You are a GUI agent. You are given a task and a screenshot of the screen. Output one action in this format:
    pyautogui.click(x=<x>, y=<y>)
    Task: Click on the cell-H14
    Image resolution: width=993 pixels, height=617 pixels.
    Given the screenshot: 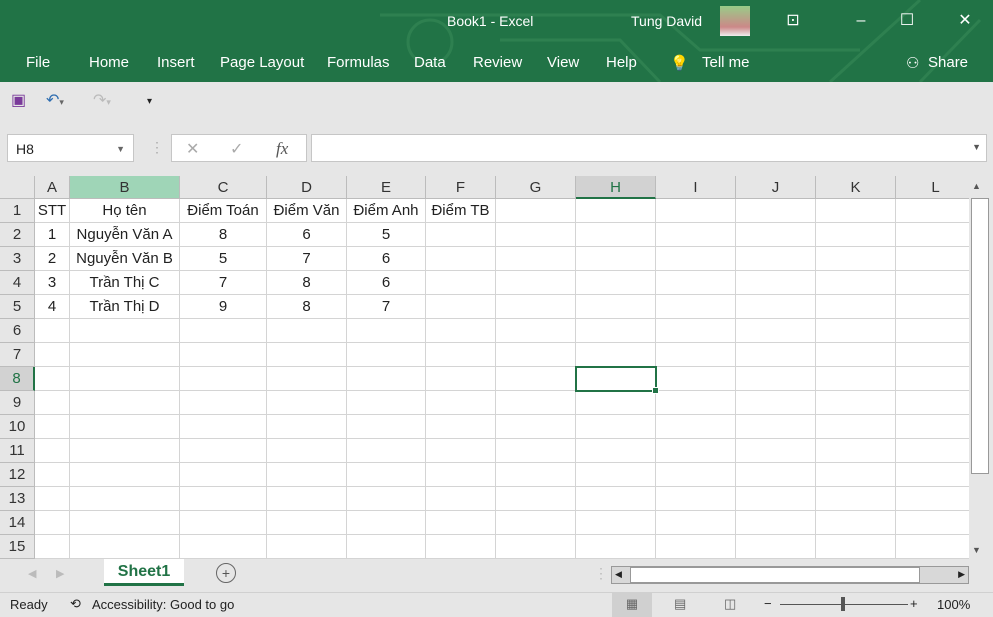 What is the action you would take?
    pyautogui.click(x=616, y=523)
    